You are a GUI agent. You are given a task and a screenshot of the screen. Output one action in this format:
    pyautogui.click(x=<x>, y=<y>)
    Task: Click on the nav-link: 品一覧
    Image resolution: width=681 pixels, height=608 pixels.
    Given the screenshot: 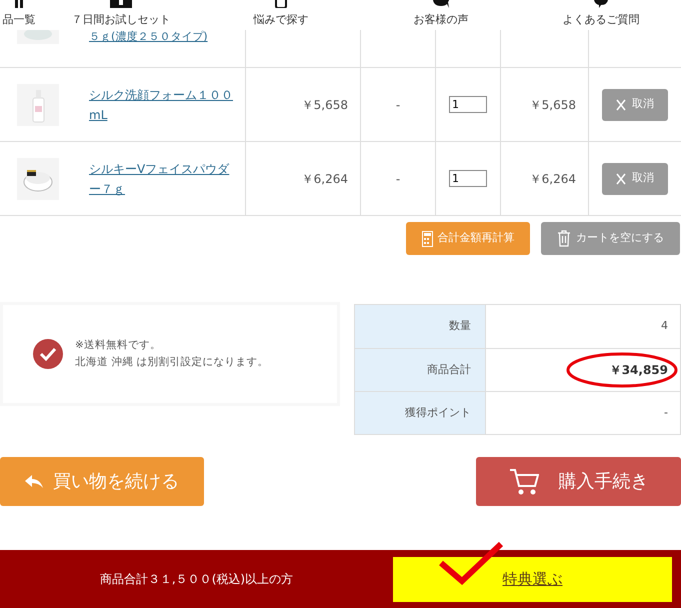 What is the action you would take?
    pyautogui.click(x=19, y=20)
    